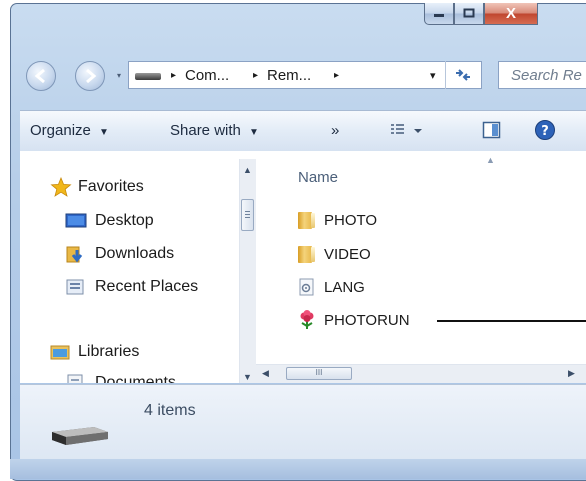 The height and width of the screenshot is (481, 586). Describe the element at coordinates (367, 320) in the screenshot. I see `file-name: PHOTORUN` at that location.